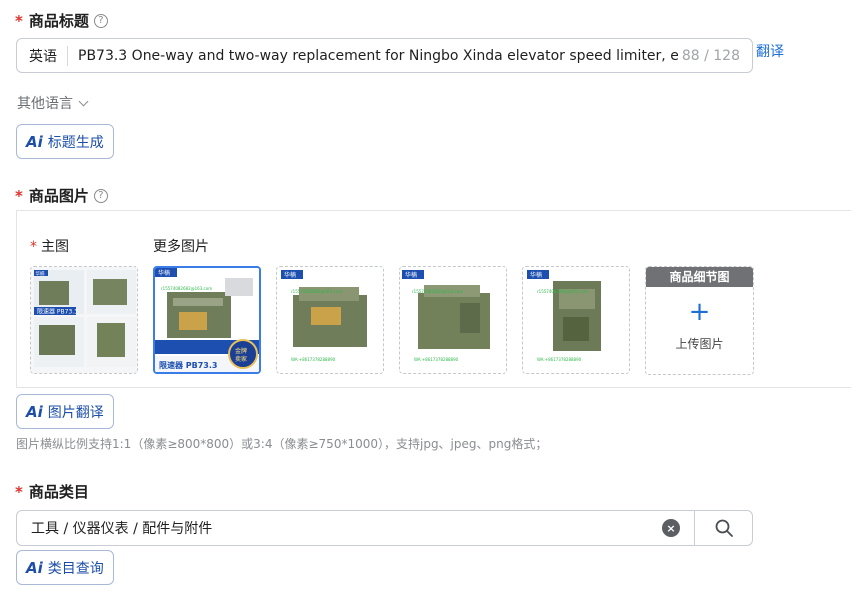 The height and width of the screenshot is (600, 851). What do you see at coordinates (699, 277) in the screenshot?
I see `upload-box-header: 商品细节图` at bounding box center [699, 277].